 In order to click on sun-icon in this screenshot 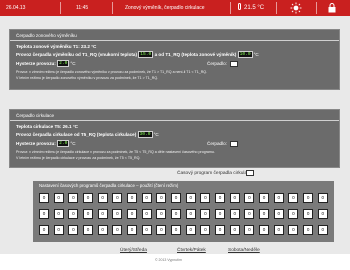, I will do `click(296, 8)`.